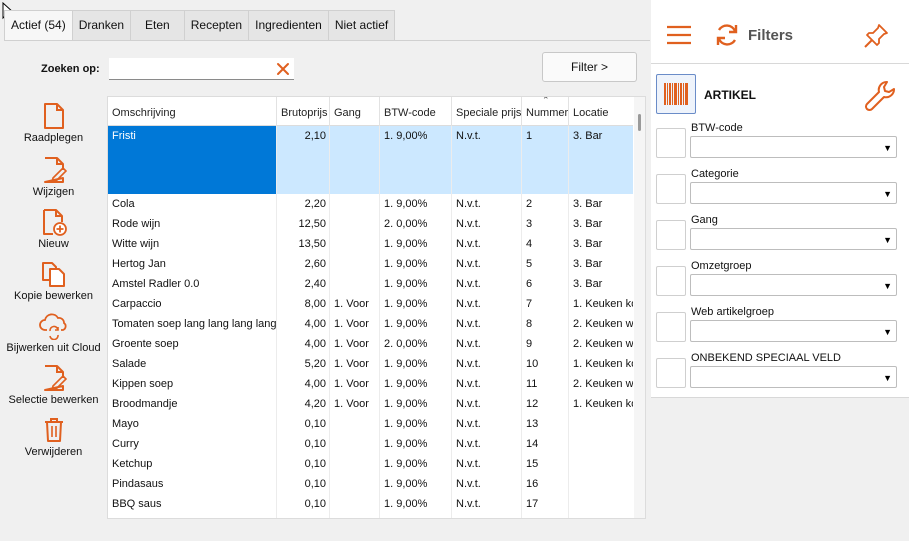 This screenshot has width=909, height=541. I want to click on action-selectie-bewerken: Selectie bewerken, so click(53, 385).